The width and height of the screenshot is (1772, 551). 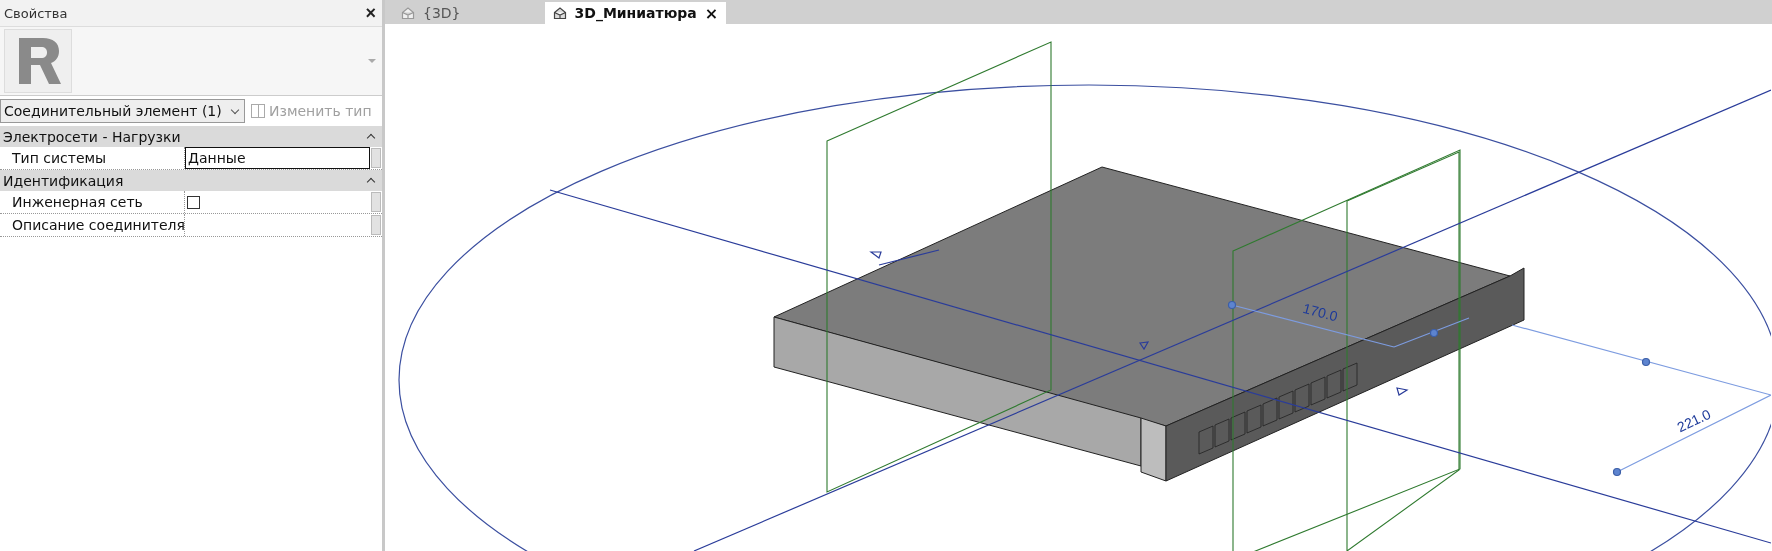 What do you see at coordinates (36, 13) in the screenshot?
I see `panel-title: Свойства` at bounding box center [36, 13].